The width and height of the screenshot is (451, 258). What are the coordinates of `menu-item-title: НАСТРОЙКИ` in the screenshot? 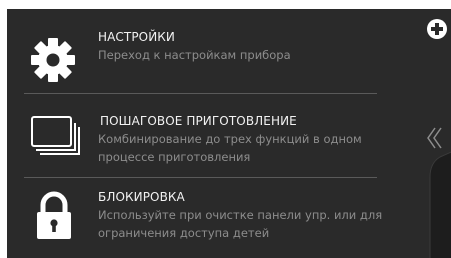 It's located at (136, 37).